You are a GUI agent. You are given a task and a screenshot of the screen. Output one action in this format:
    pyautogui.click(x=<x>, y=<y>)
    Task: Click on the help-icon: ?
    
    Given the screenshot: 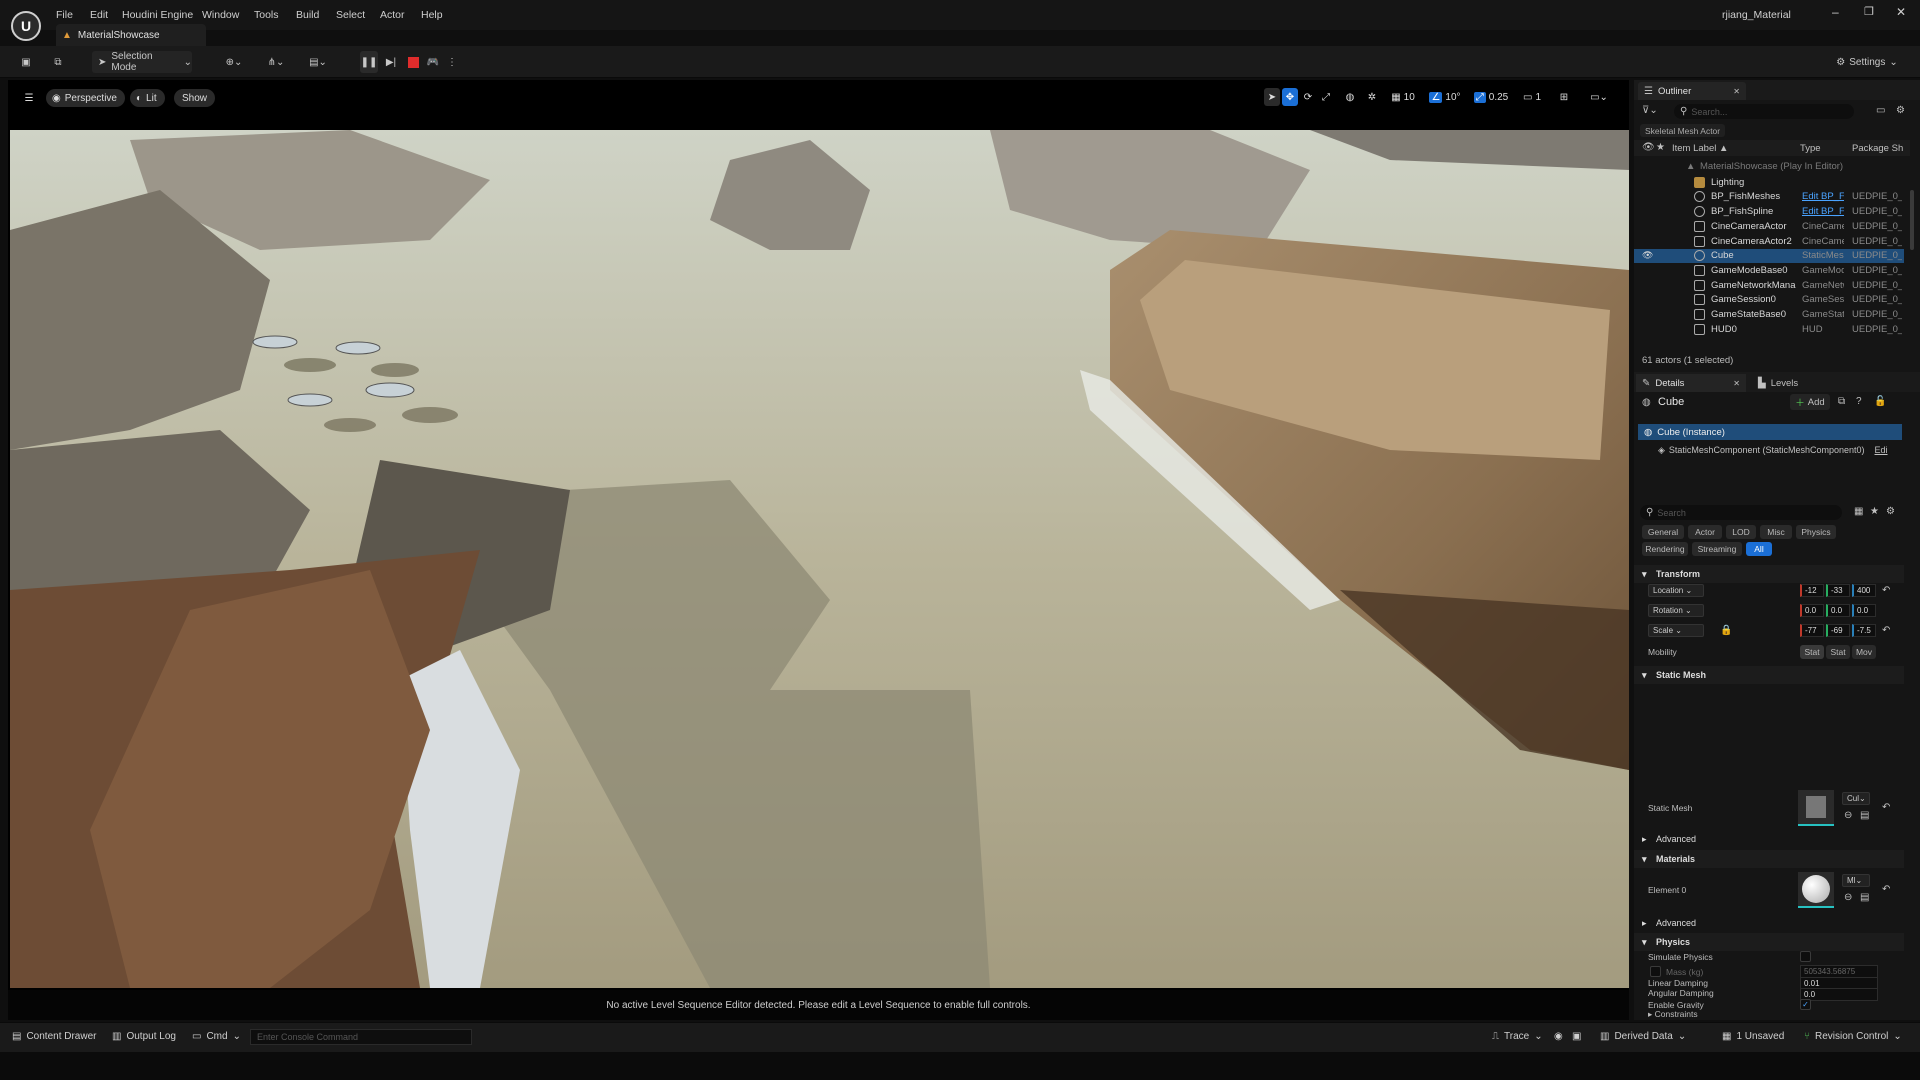 What is the action you would take?
    pyautogui.click(x=1859, y=401)
    